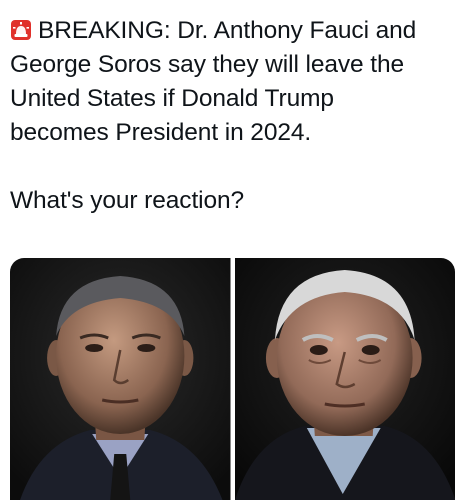  What do you see at coordinates (21, 28) in the screenshot?
I see `police-car-light-icon` at bounding box center [21, 28].